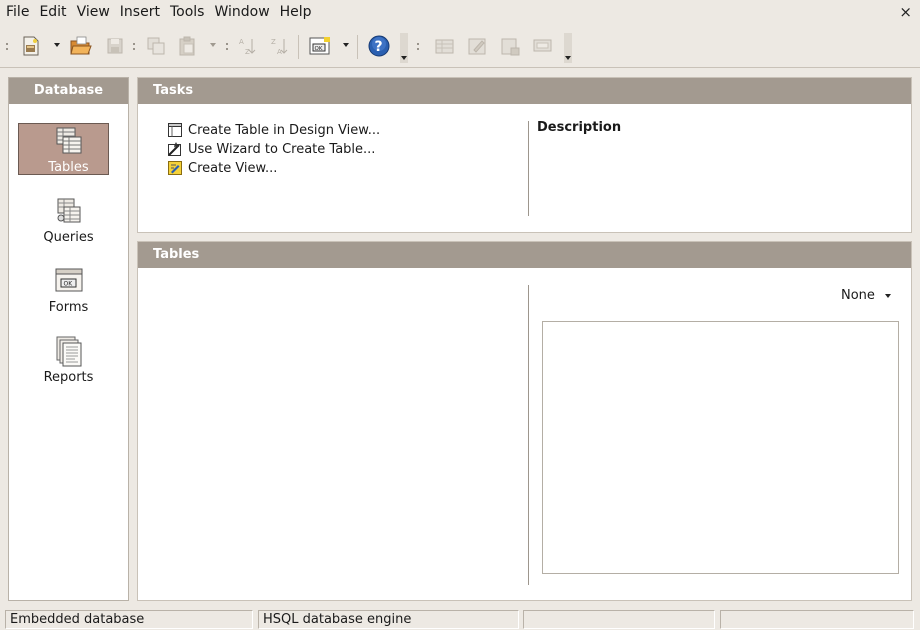 The height and width of the screenshot is (630, 920). I want to click on table-design-icon, so click(175, 130).